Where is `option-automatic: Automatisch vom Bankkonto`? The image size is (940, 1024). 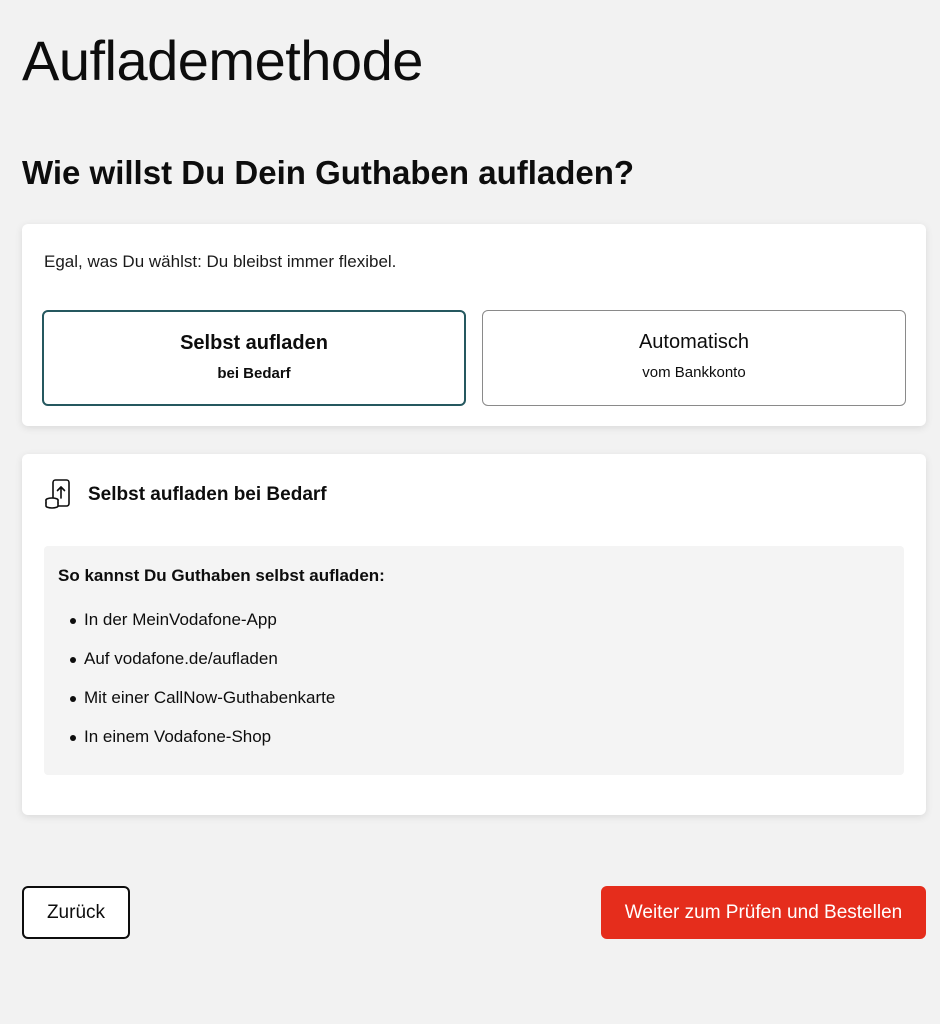 option-automatic: Automatisch vom Bankkonto is located at coordinates (694, 358).